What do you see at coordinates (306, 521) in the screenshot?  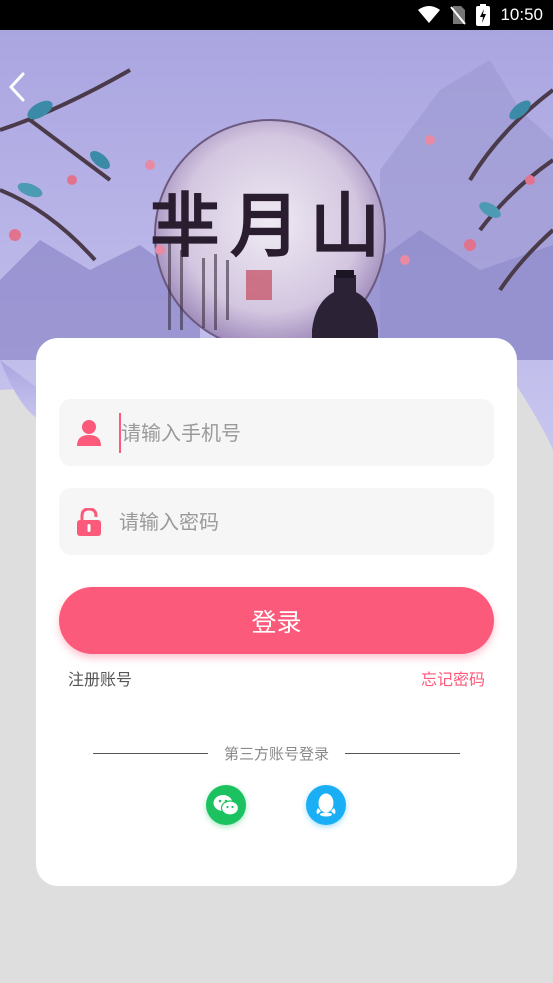 I see `password-input` at bounding box center [306, 521].